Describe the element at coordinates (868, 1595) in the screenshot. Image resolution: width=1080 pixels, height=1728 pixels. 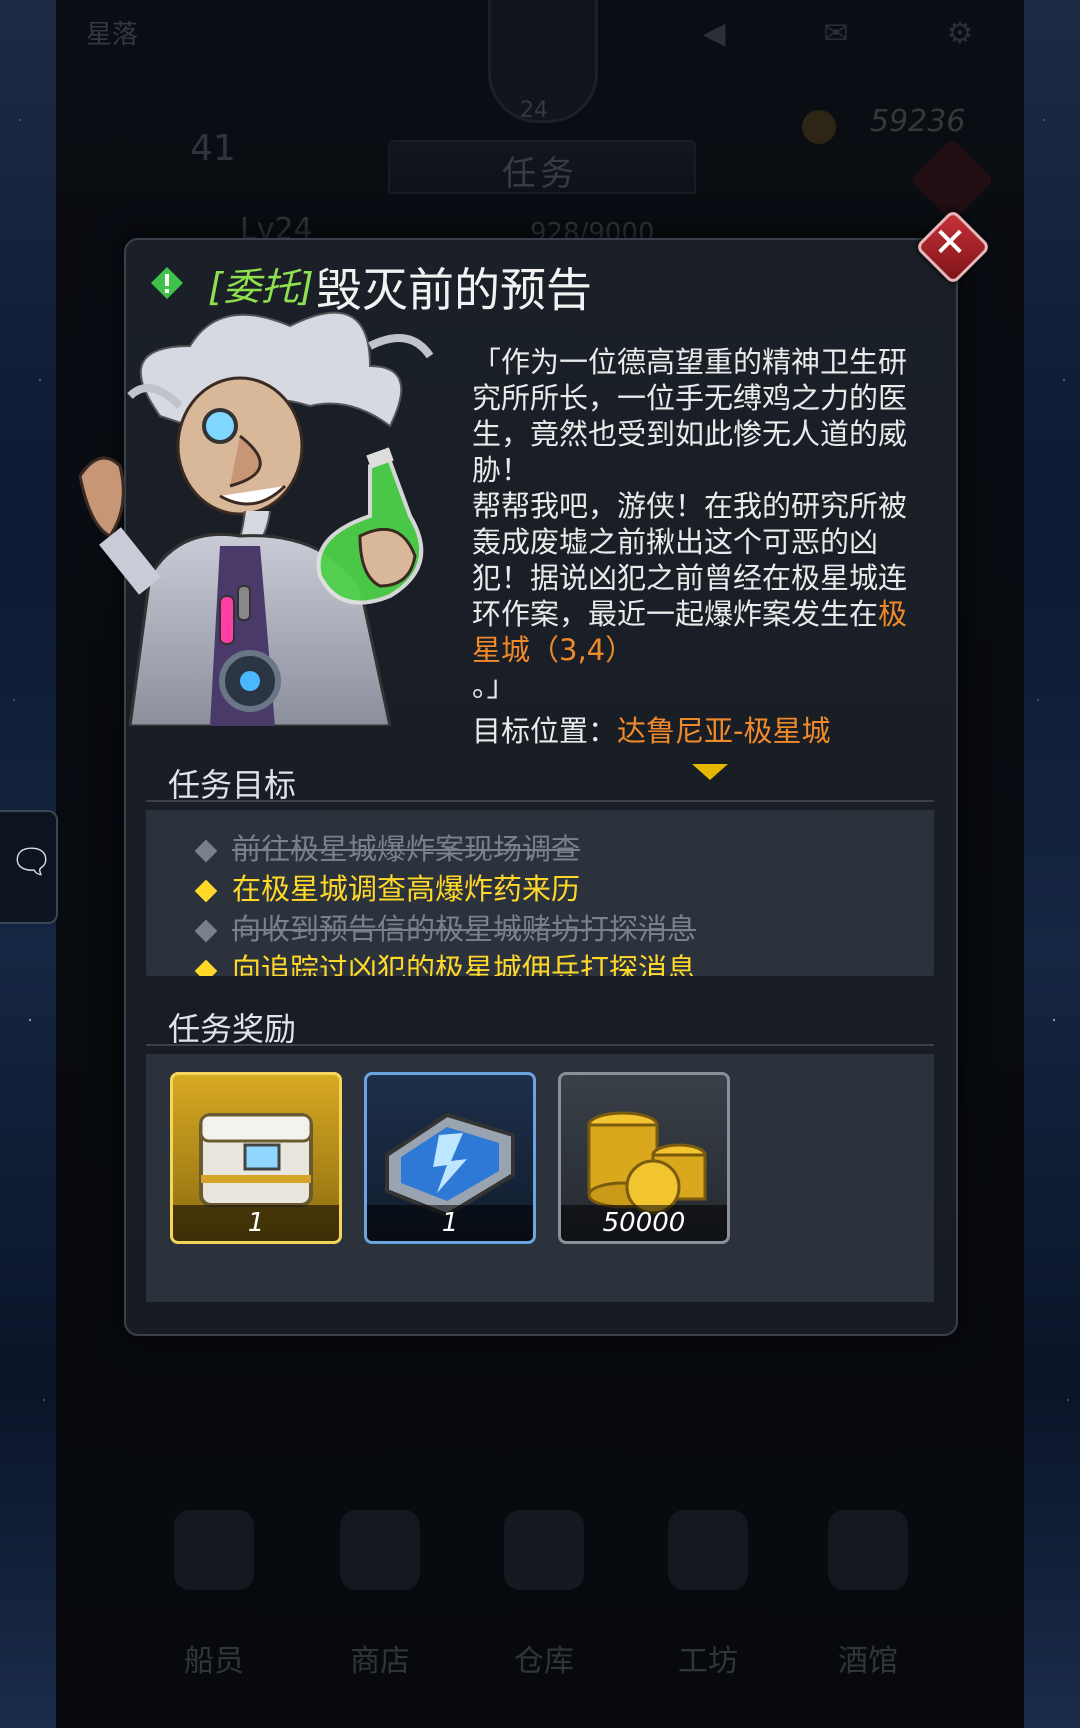
I see `nav-tavern: 酒馆` at that location.